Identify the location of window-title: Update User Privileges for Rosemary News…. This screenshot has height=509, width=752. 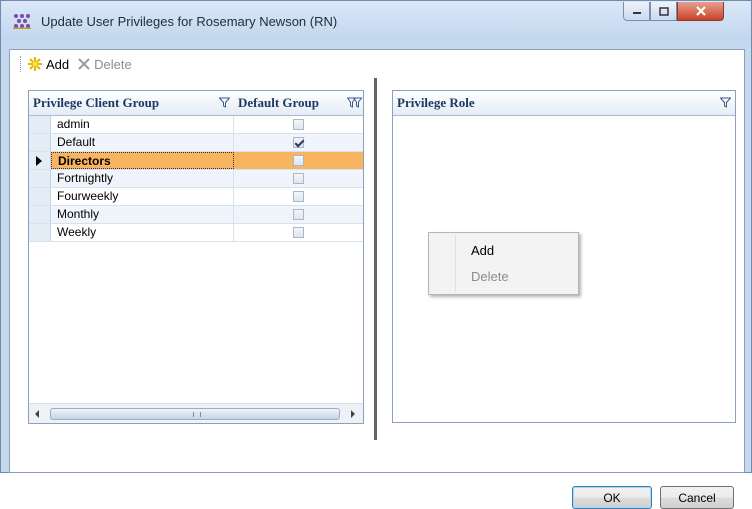
(189, 21).